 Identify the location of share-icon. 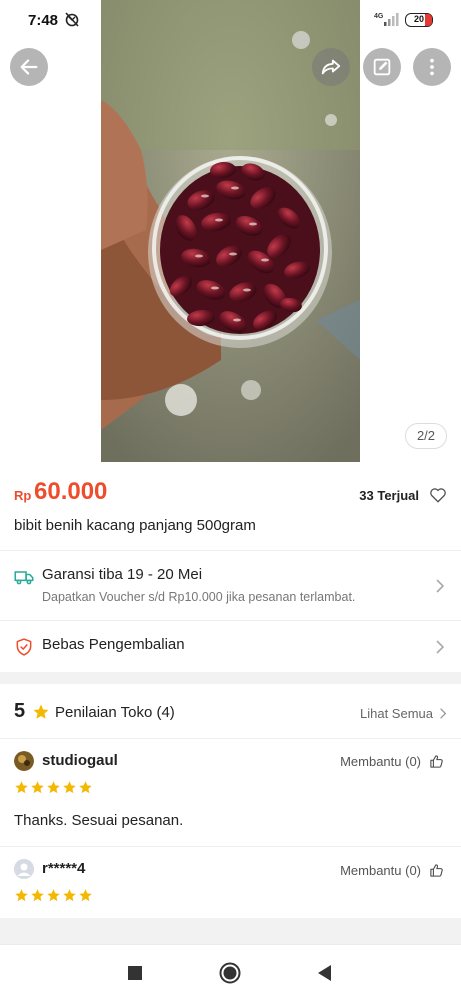
(331, 67).